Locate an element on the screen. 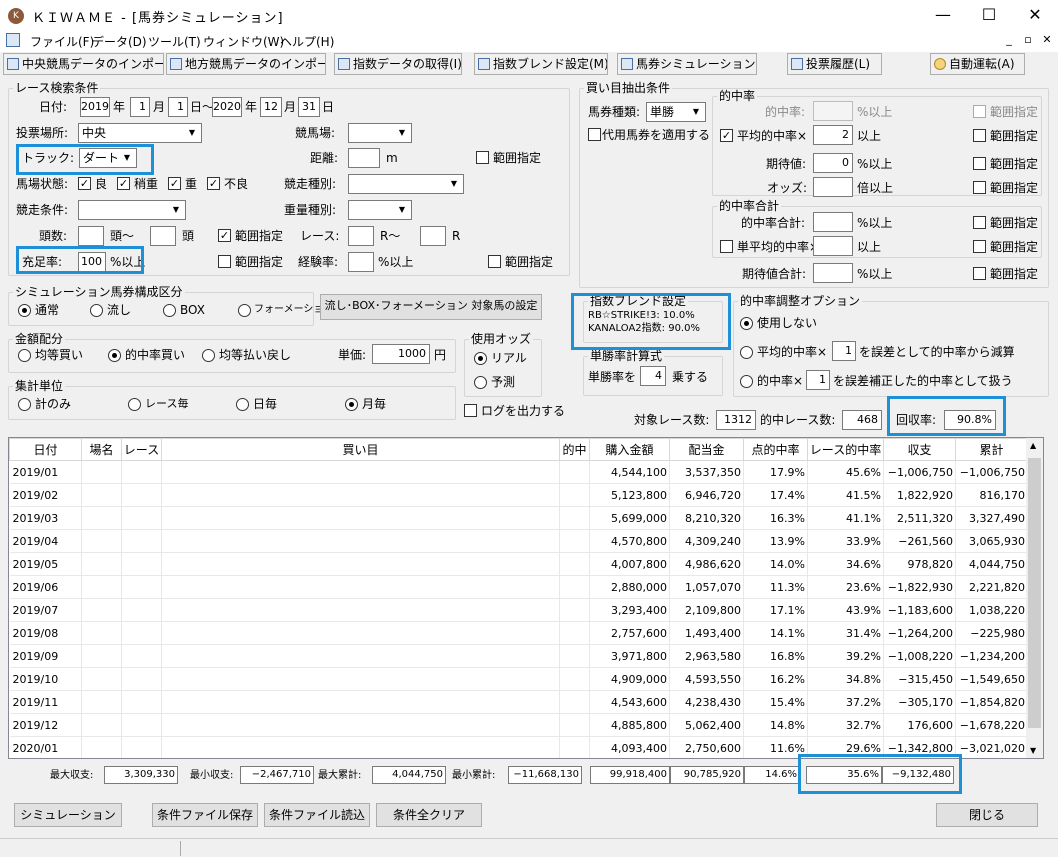 The width and height of the screenshot is (1058, 857). minimize-button: — is located at coordinates (943, 15).